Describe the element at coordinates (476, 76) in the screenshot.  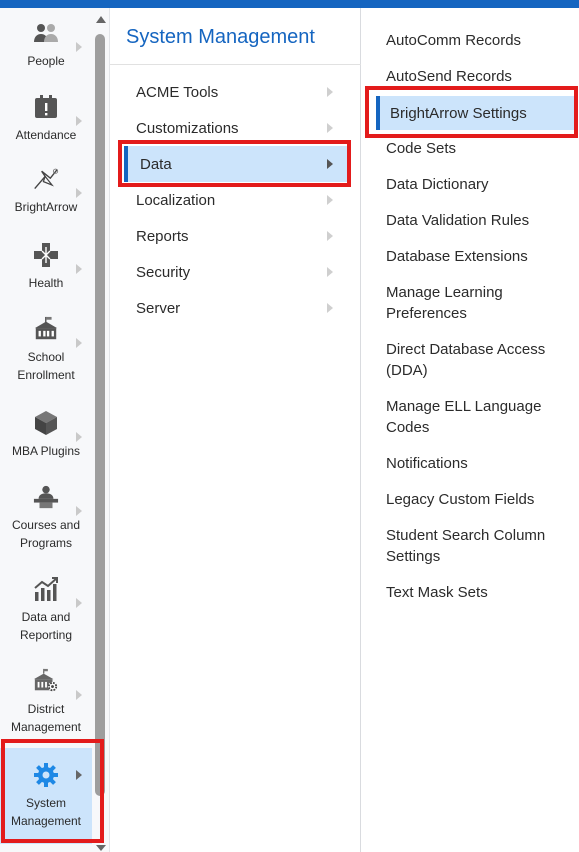
I see `submenu-item-autosend-records: AutoSend Records` at that location.